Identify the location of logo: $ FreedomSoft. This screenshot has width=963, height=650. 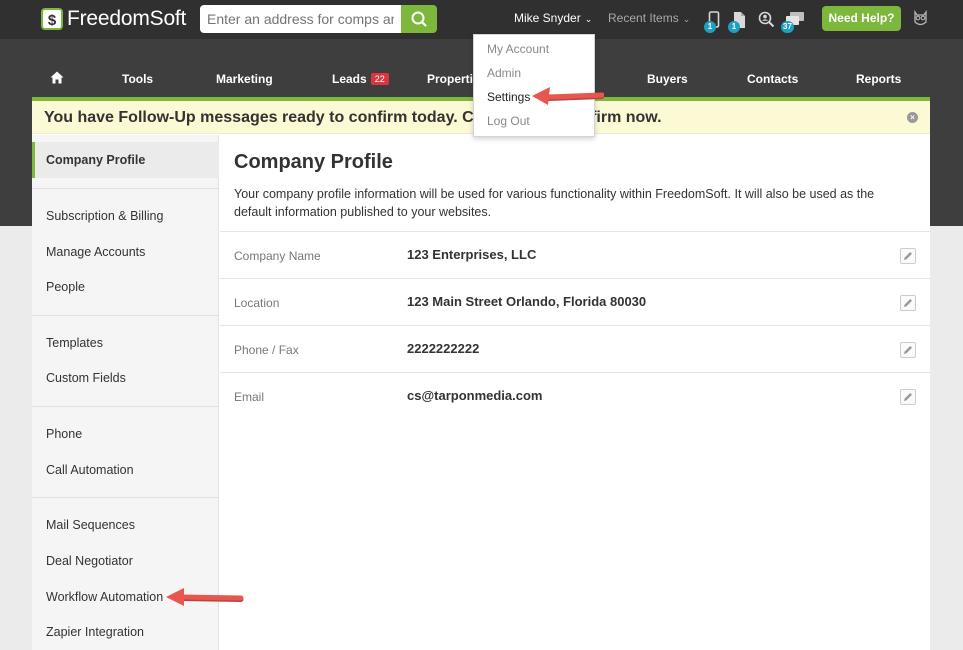
(113, 19).